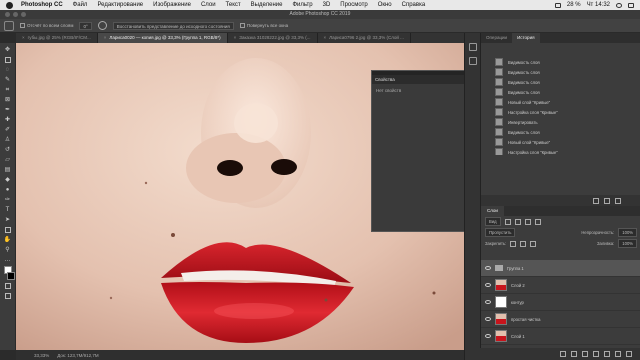  I want to click on type-tool-icon: T, so click(7, 210).